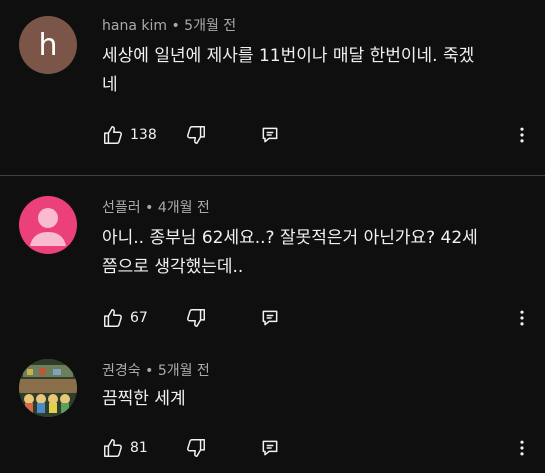 Image resolution: width=545 pixels, height=473 pixels. I want to click on like-button: 81, so click(125, 448).